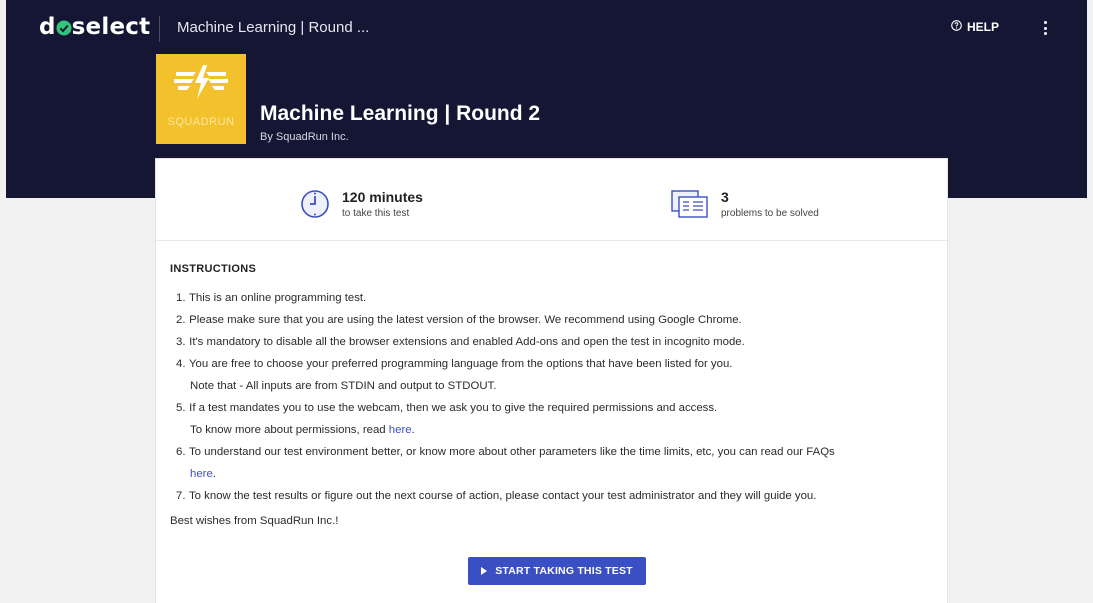  What do you see at coordinates (1045, 28) in the screenshot?
I see `more-menu-icon` at bounding box center [1045, 28].